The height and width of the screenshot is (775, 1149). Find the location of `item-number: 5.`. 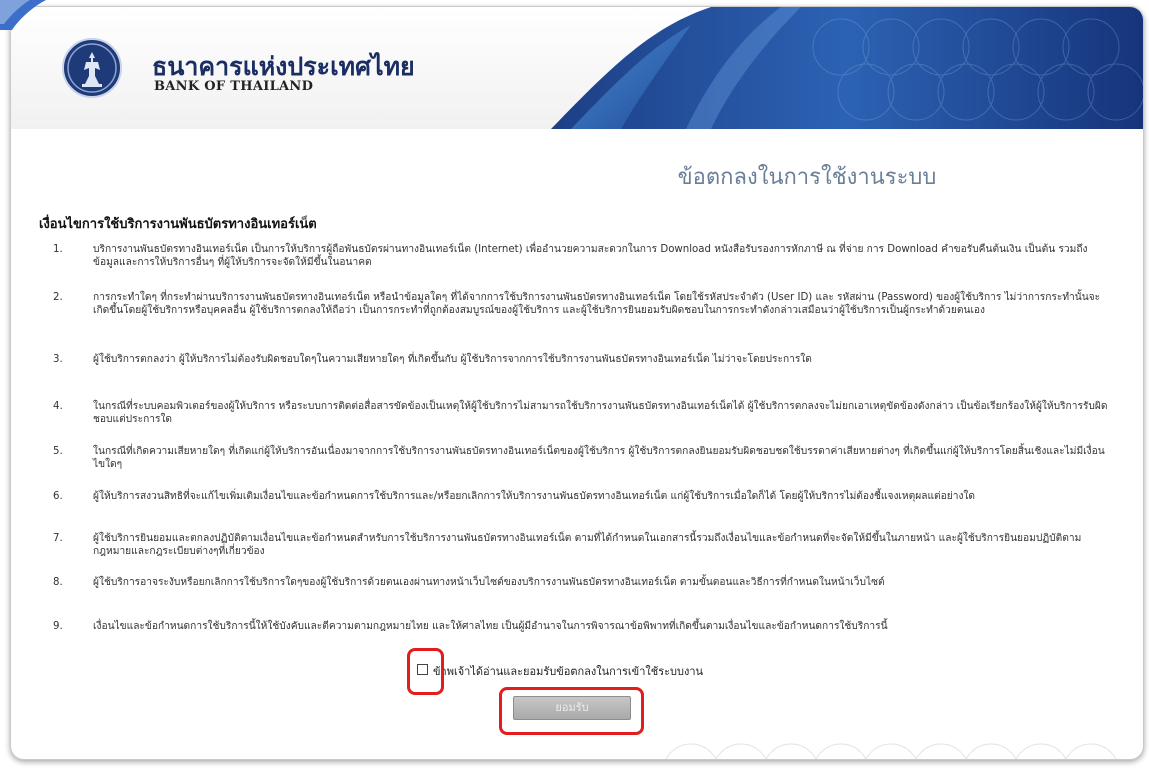

item-number: 5. is located at coordinates (58, 451).